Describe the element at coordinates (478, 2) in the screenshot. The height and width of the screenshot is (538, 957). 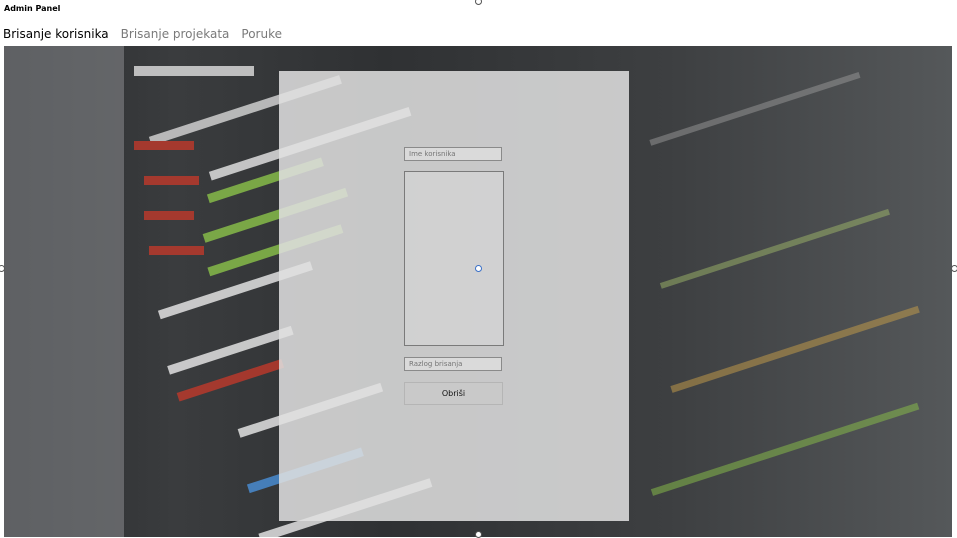
I see `resize-handle-top` at that location.